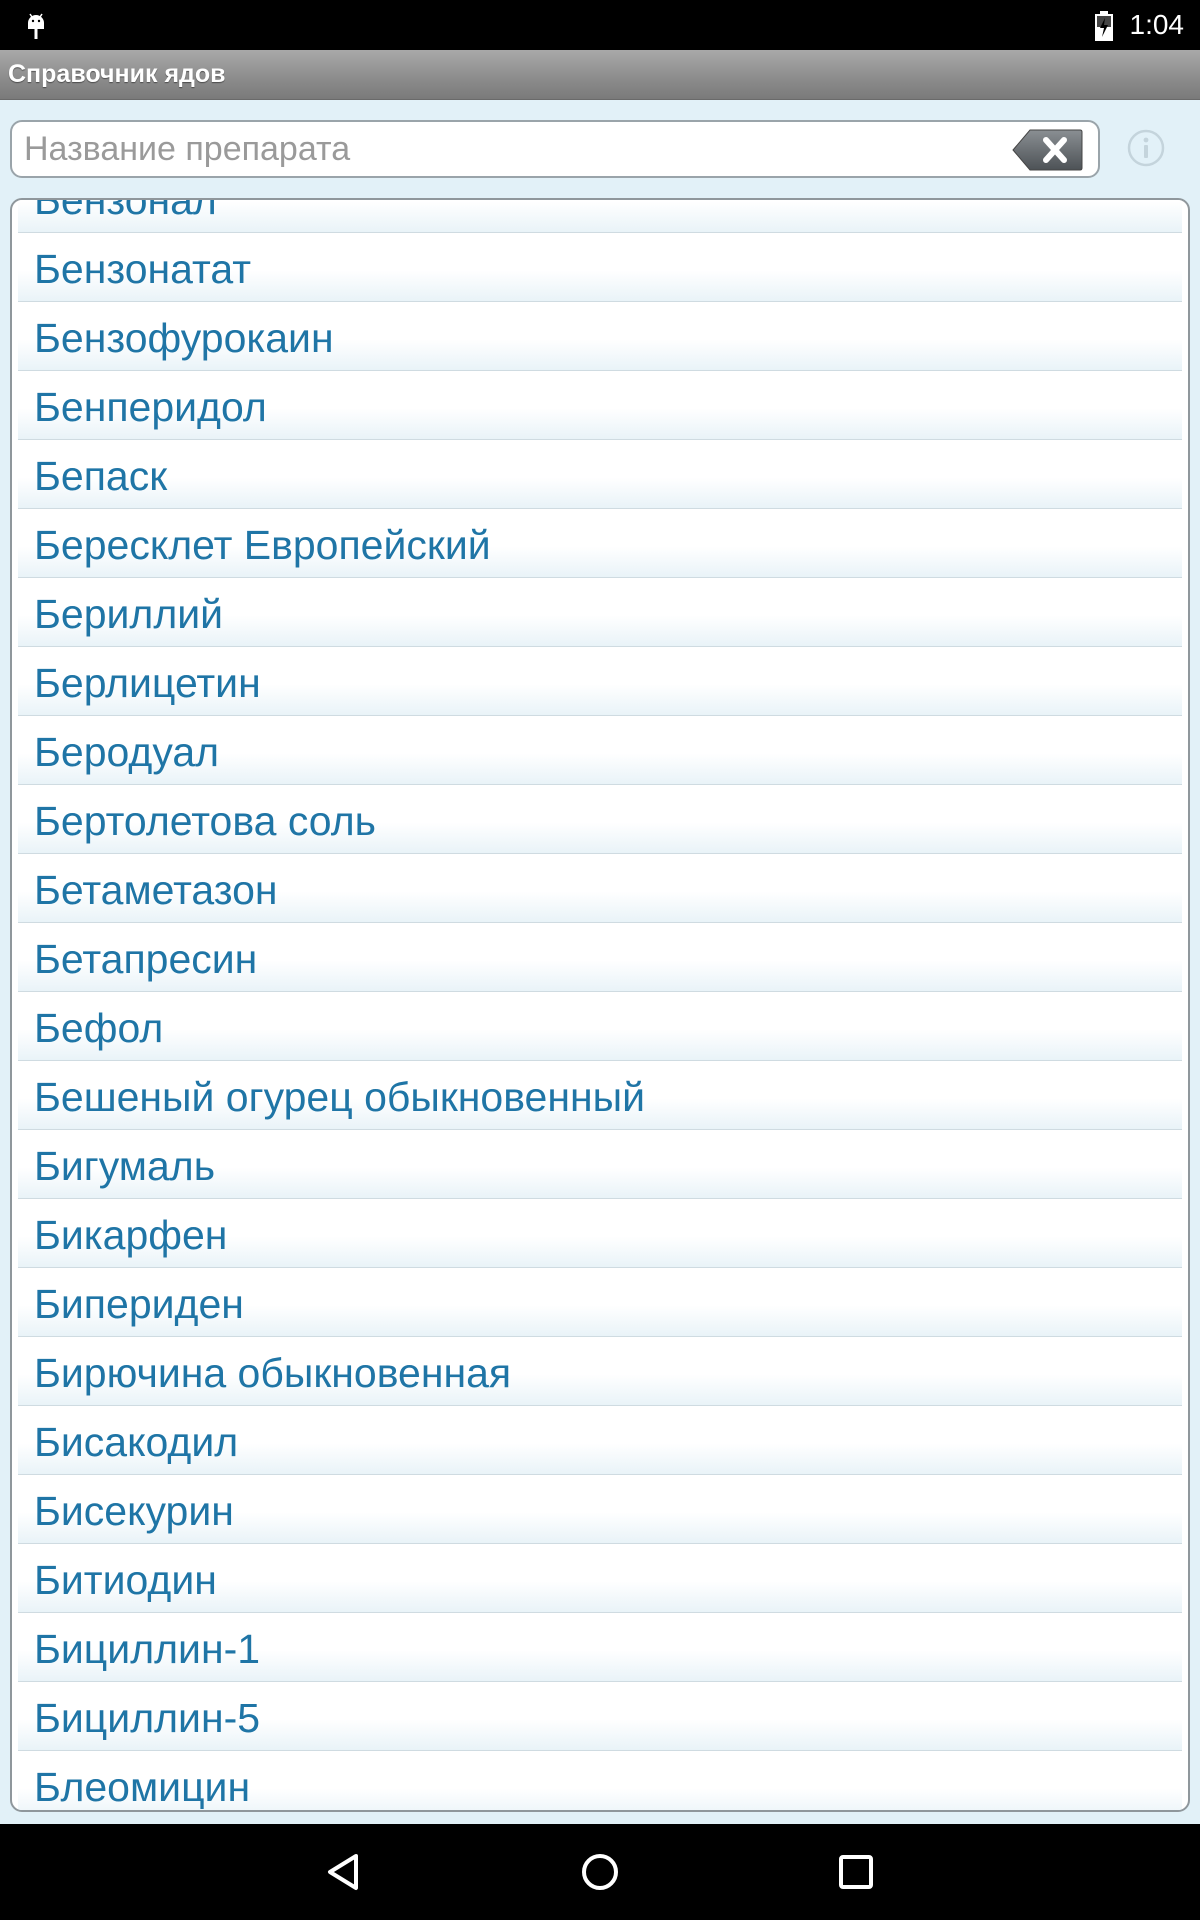  What do you see at coordinates (147, 1649) in the screenshot?
I see `list-item-label: Бициллин-1` at bounding box center [147, 1649].